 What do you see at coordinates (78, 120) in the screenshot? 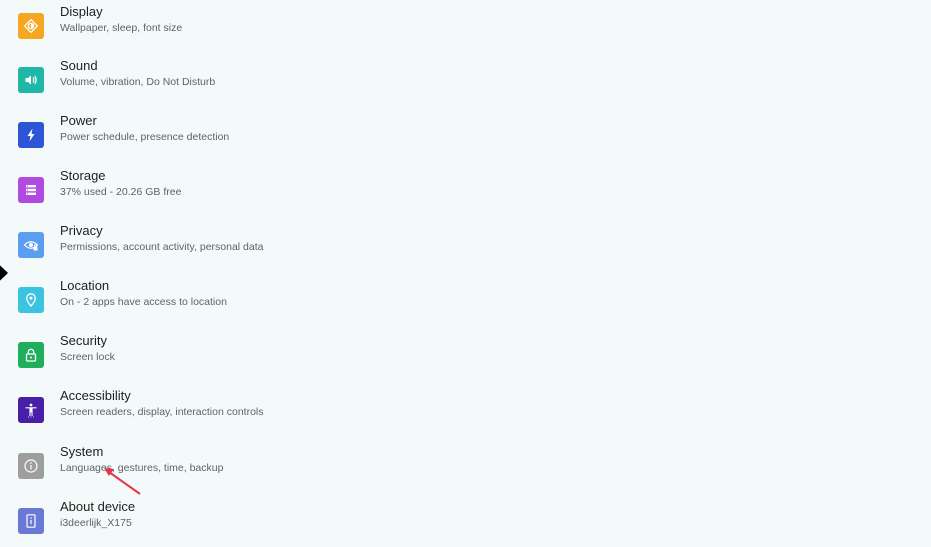
I see `settings-item-title: Power` at bounding box center [78, 120].